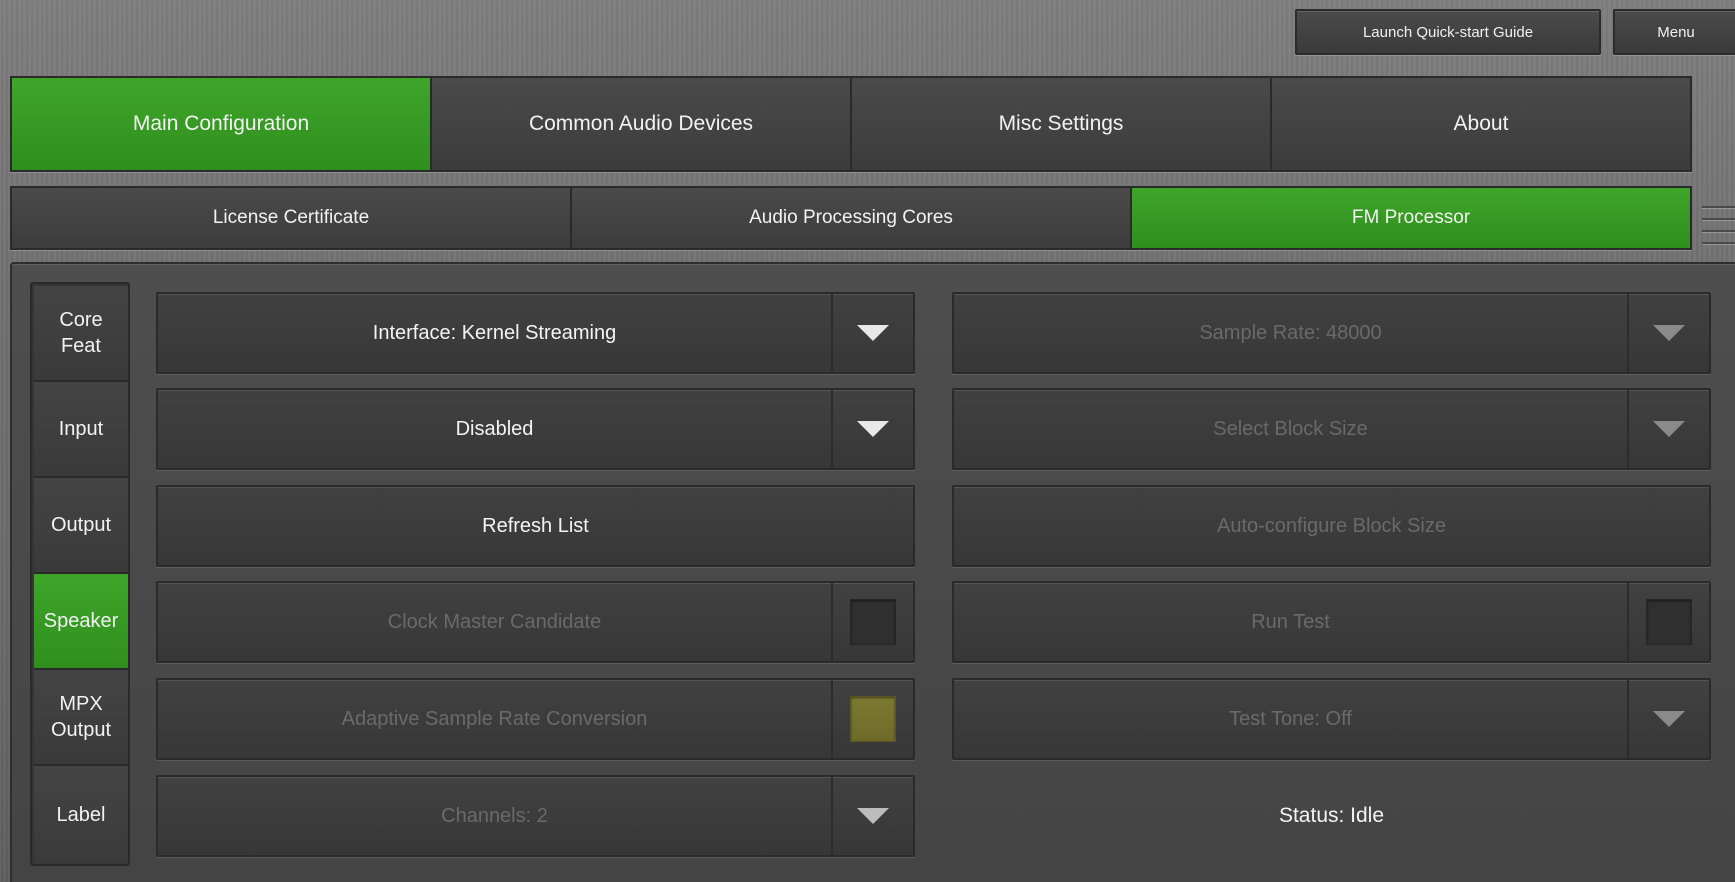 This screenshot has width=1735, height=882. Describe the element at coordinates (494, 332) in the screenshot. I see `interface-dropdown-label: Interface: Kernel Streaming` at that location.